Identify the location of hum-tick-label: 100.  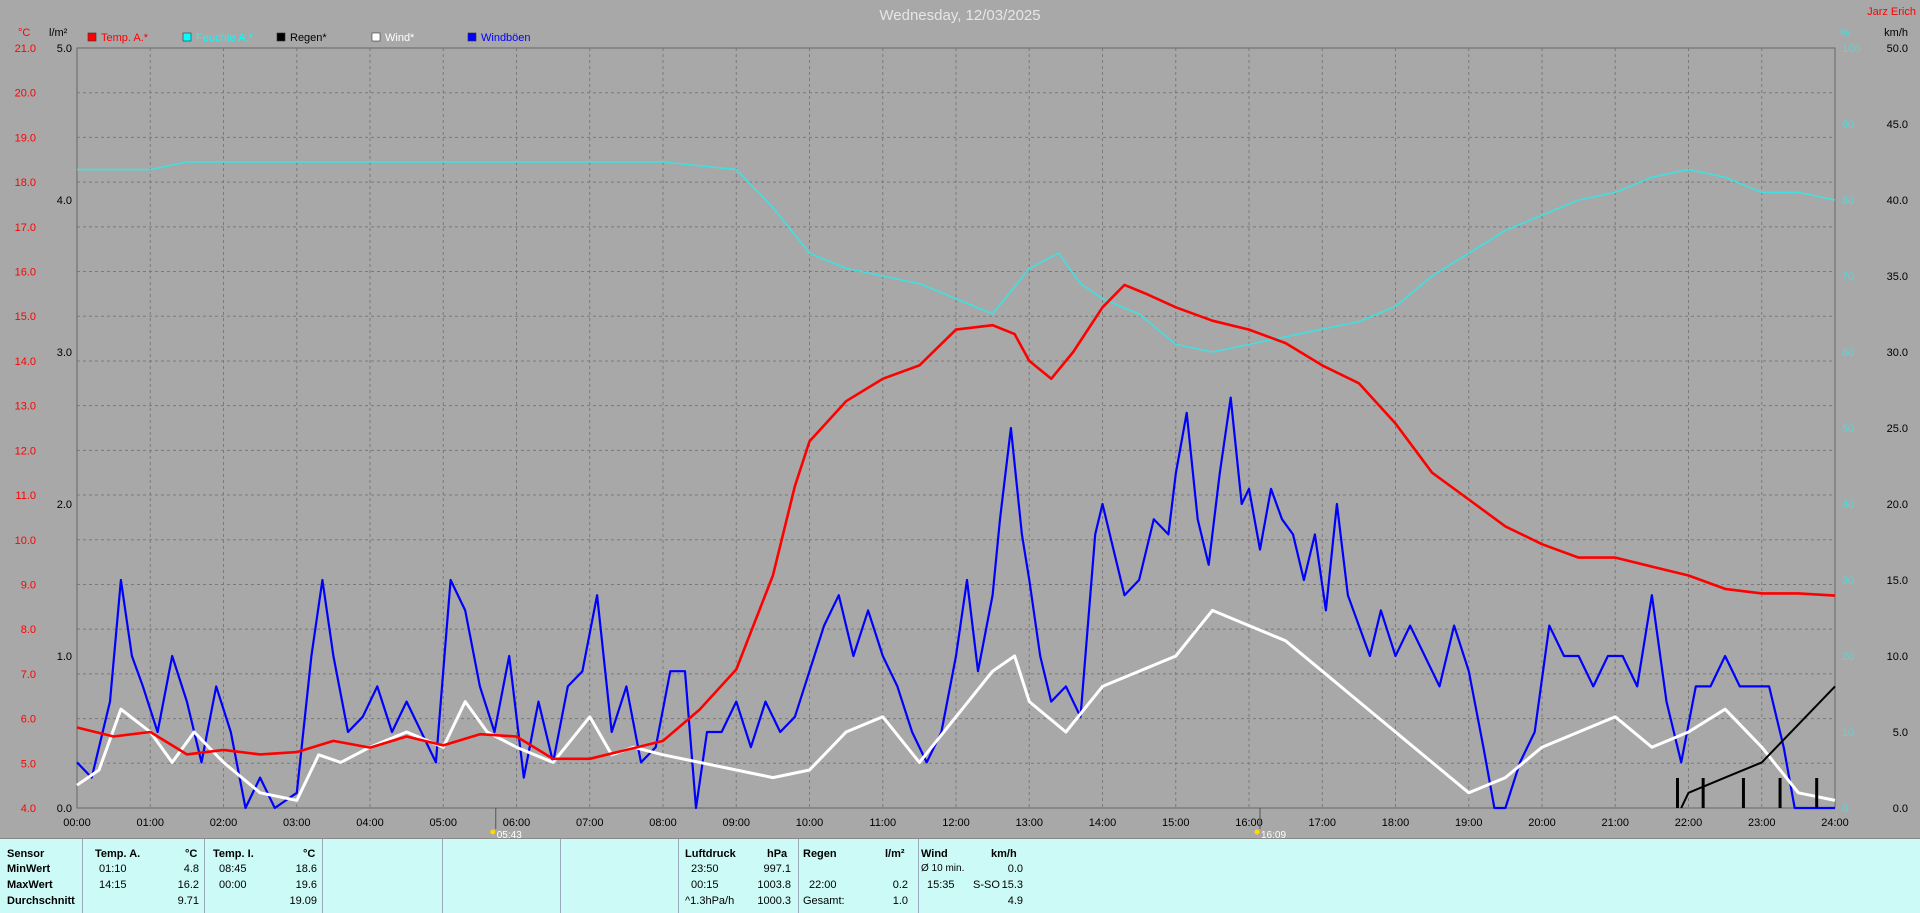
(1851, 49).